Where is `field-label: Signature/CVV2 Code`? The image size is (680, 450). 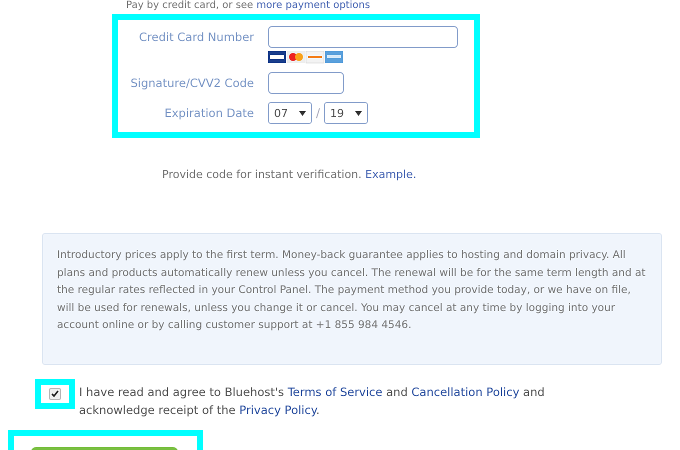
field-label: Signature/CVV2 Code is located at coordinates (192, 83).